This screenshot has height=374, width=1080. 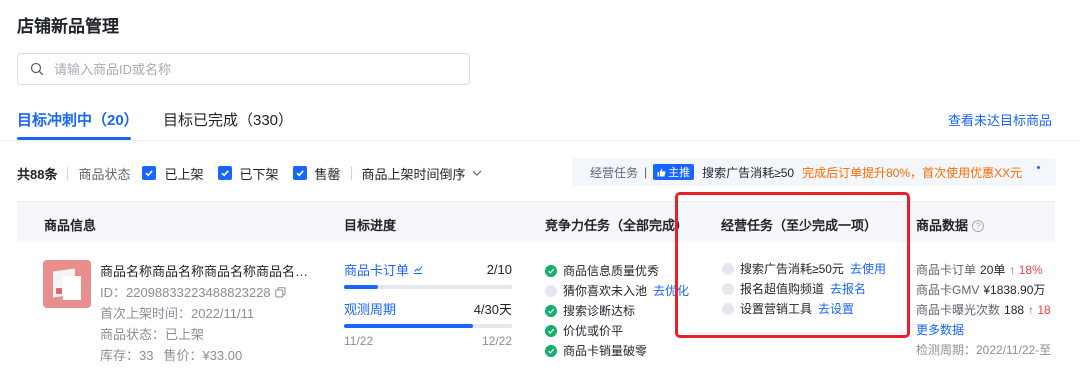 What do you see at coordinates (78, 119) in the screenshot?
I see `tab-in-progress: 目标冲刺中（20）` at bounding box center [78, 119].